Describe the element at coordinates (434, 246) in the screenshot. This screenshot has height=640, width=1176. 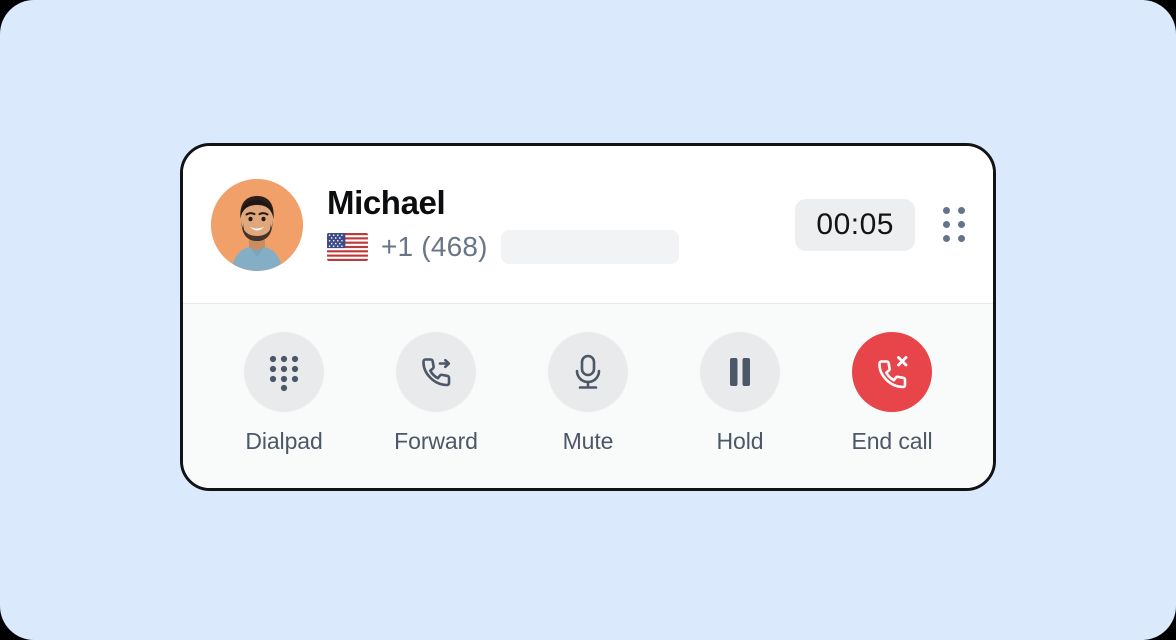
I see `caller-phone-prefix: +1 (468)` at that location.